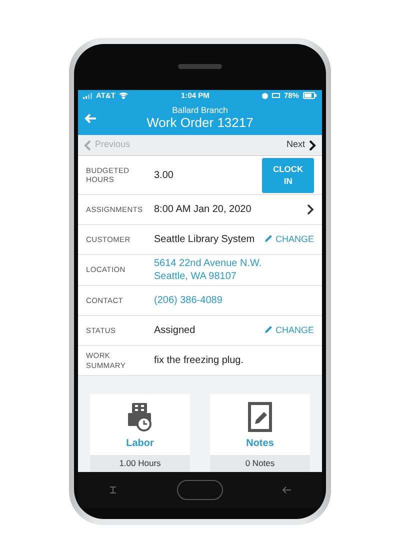 This screenshot has height=560, width=400. Describe the element at coordinates (309, 96) in the screenshot. I see `battery-icon` at that location.